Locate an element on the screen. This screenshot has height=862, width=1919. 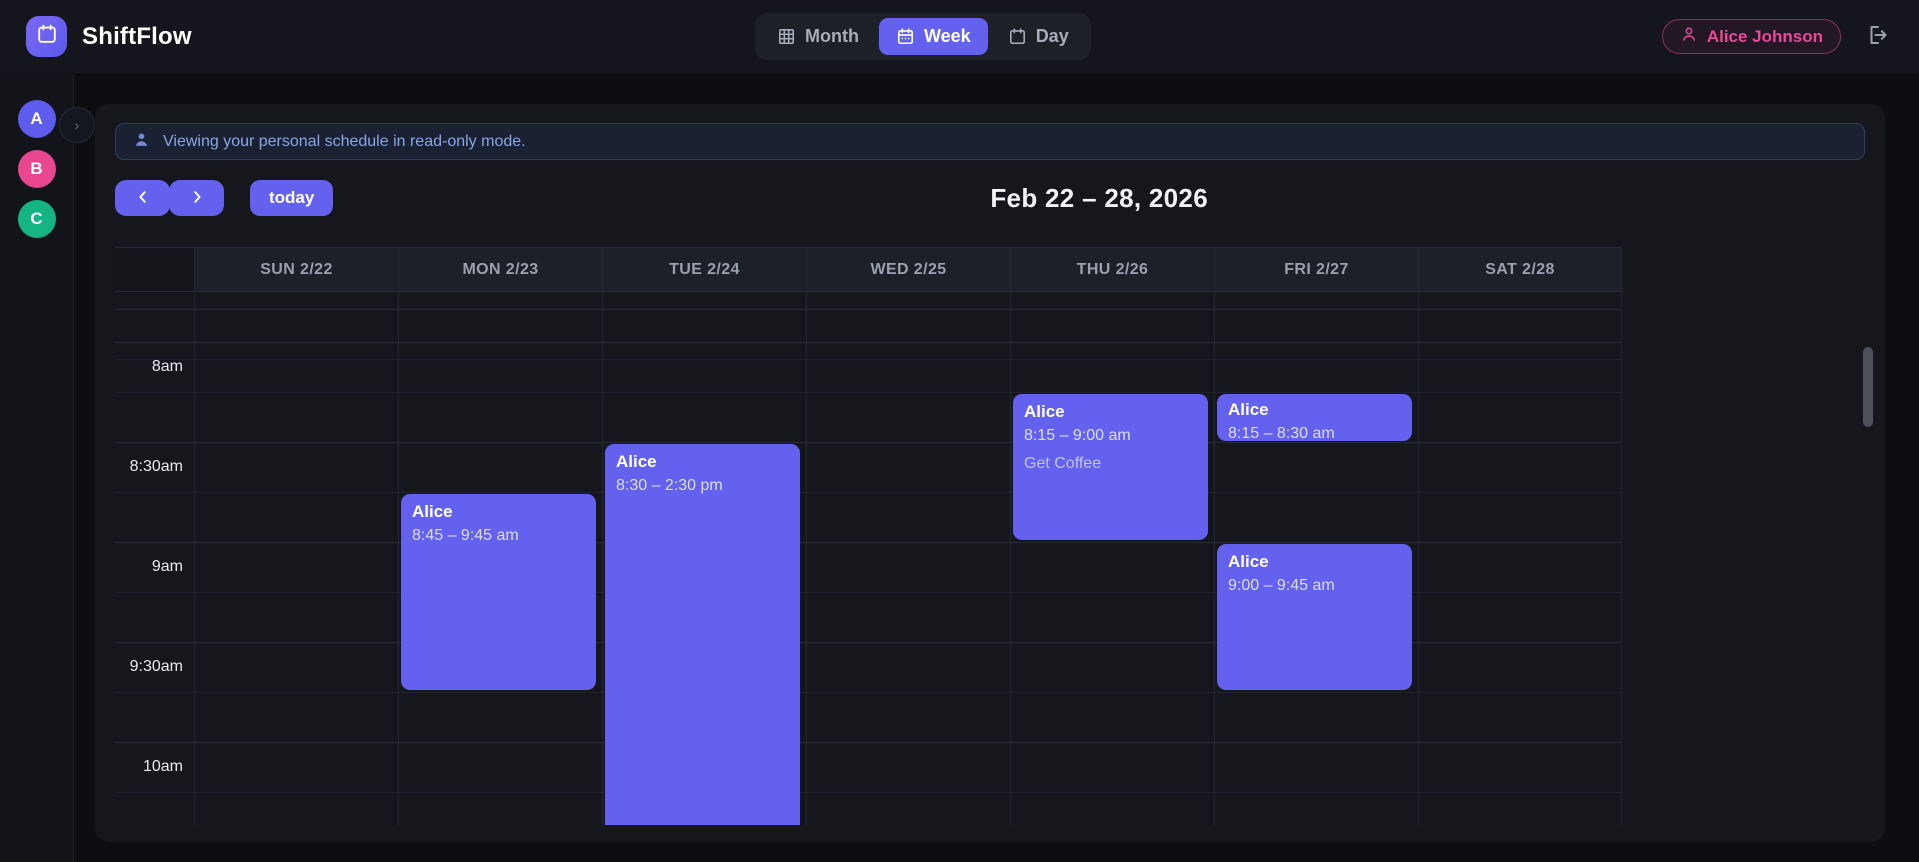
avatar-alice: A is located at coordinates (36, 119).